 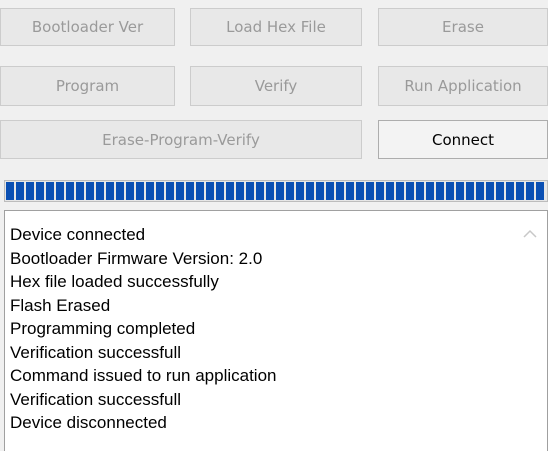 I want to click on progress-bar-fill, so click(x=276, y=191).